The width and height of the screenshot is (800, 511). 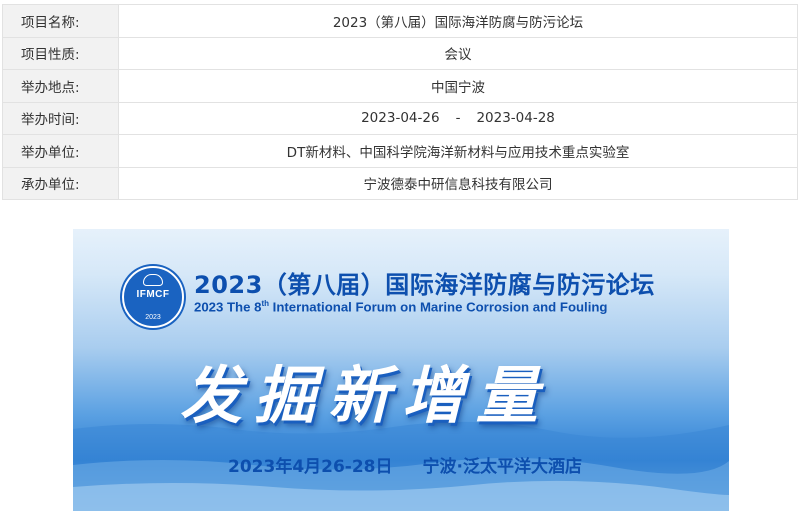 I want to click on table-row: 项目性质: 会议, so click(x=400, y=53).